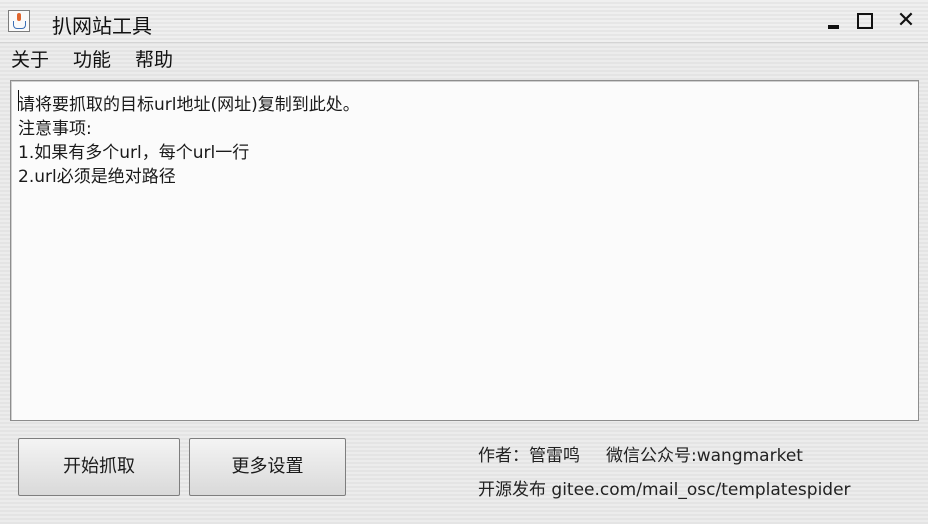 The width and height of the screenshot is (928, 524). What do you see at coordinates (99, 467) in the screenshot?
I see `start-crawl-button: 开始抓取` at bounding box center [99, 467].